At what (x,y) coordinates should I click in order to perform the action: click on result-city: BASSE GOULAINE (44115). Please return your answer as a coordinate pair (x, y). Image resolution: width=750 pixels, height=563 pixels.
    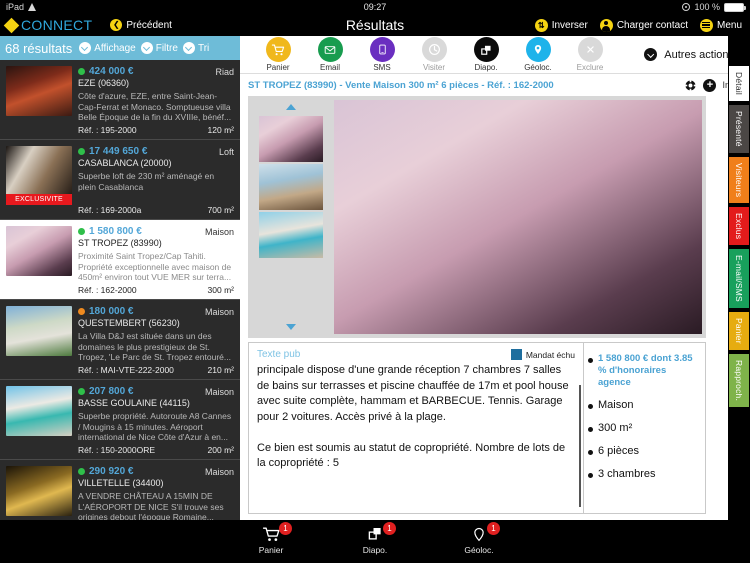
    Looking at the image, I should click on (134, 403).